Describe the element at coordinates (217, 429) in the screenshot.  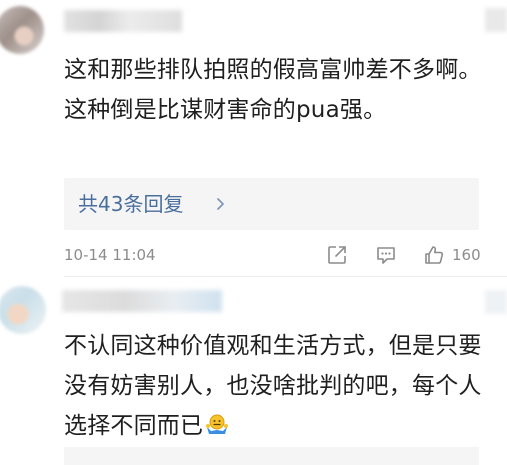
I see `shrug-emoji-icon` at that location.